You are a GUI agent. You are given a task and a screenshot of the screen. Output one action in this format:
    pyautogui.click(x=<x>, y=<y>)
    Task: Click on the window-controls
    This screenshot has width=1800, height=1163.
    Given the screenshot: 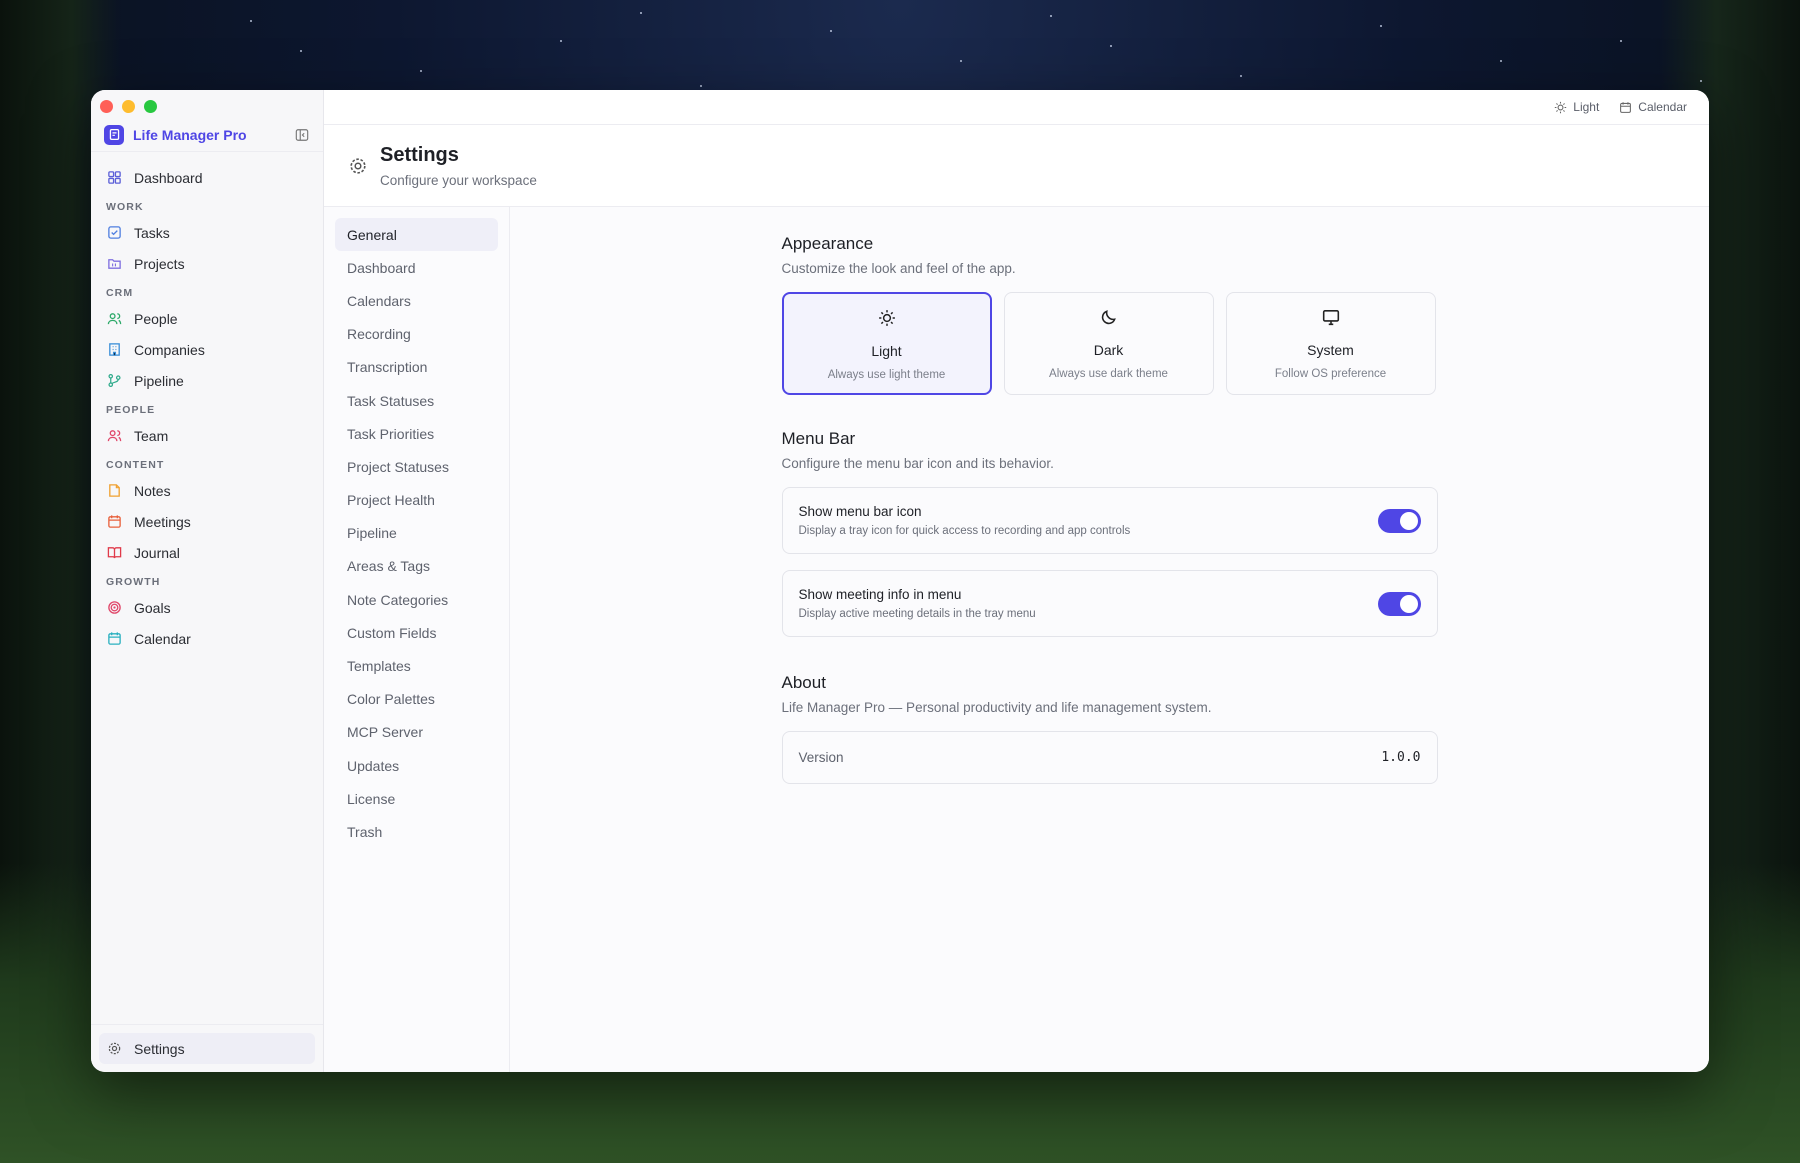 What is the action you would take?
    pyautogui.click(x=207, y=103)
    